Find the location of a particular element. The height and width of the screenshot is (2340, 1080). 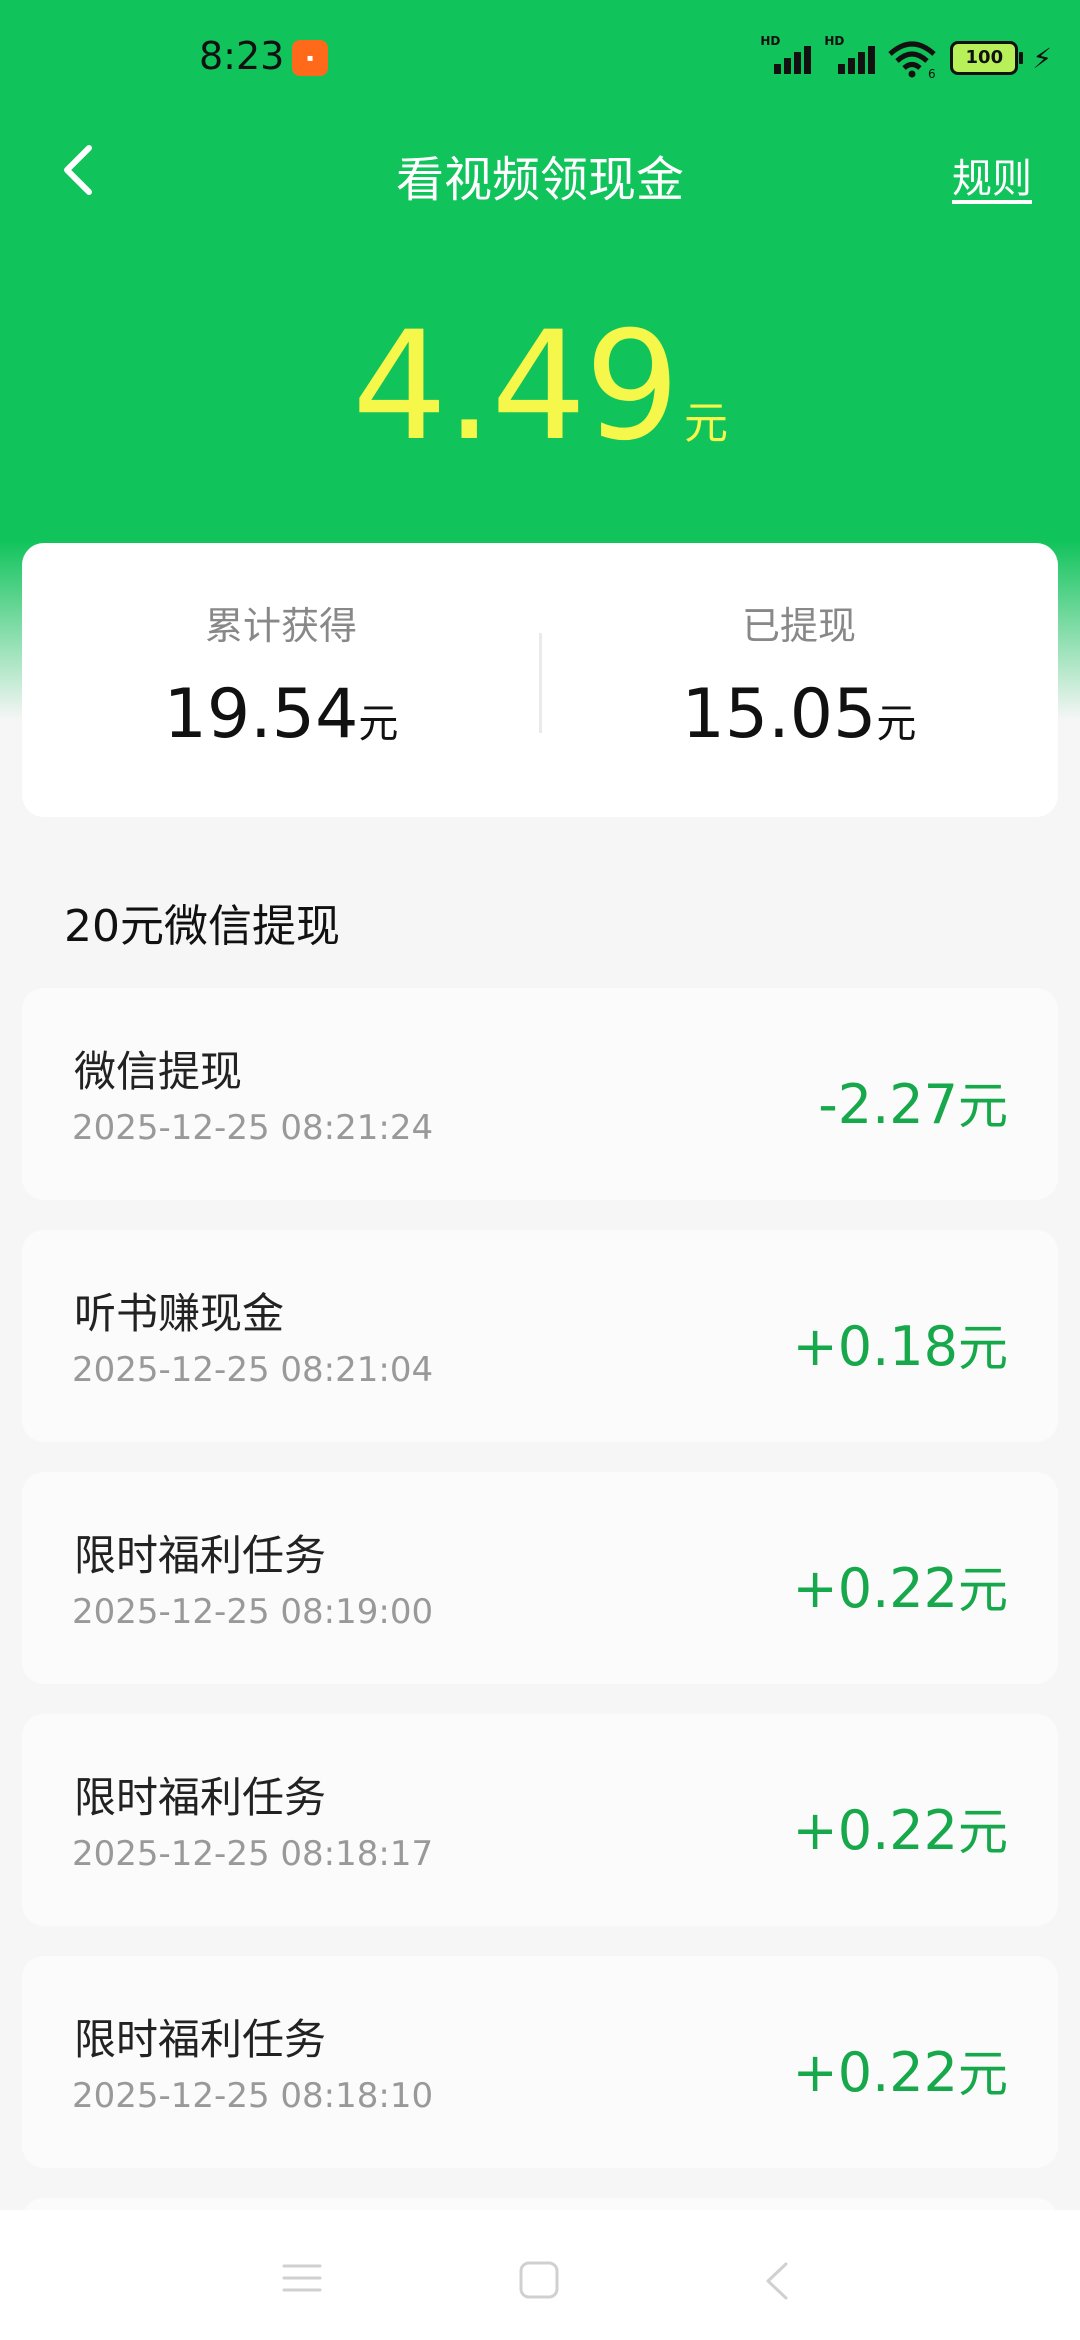

earned-value-row: 19.54元 is located at coordinates (281, 714).